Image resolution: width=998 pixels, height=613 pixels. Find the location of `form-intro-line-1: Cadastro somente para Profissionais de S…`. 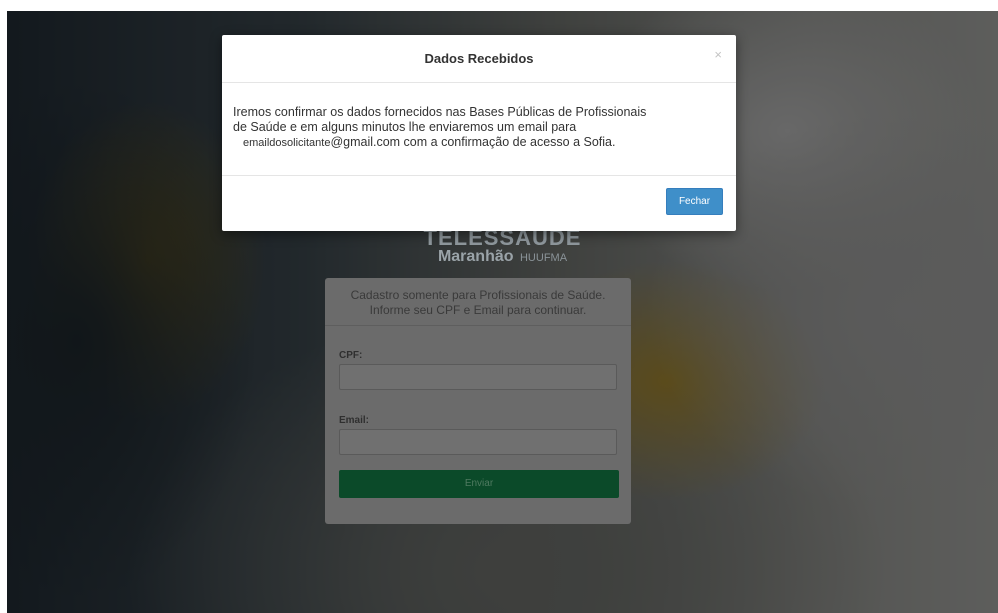

form-intro-line-1: Cadastro somente para Profissionais de S… is located at coordinates (478, 295).